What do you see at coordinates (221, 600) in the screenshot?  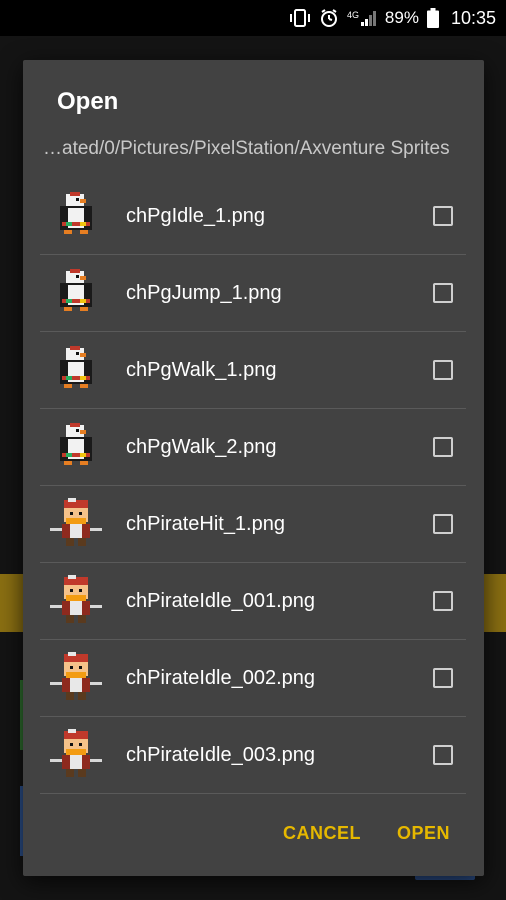 I see `file-name: chPirateIdle_001.png` at bounding box center [221, 600].